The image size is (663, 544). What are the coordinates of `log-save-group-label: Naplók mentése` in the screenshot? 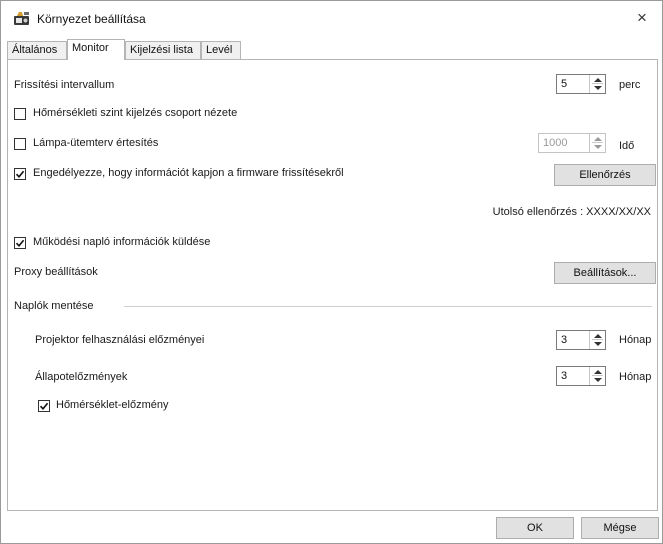 It's located at (54, 306).